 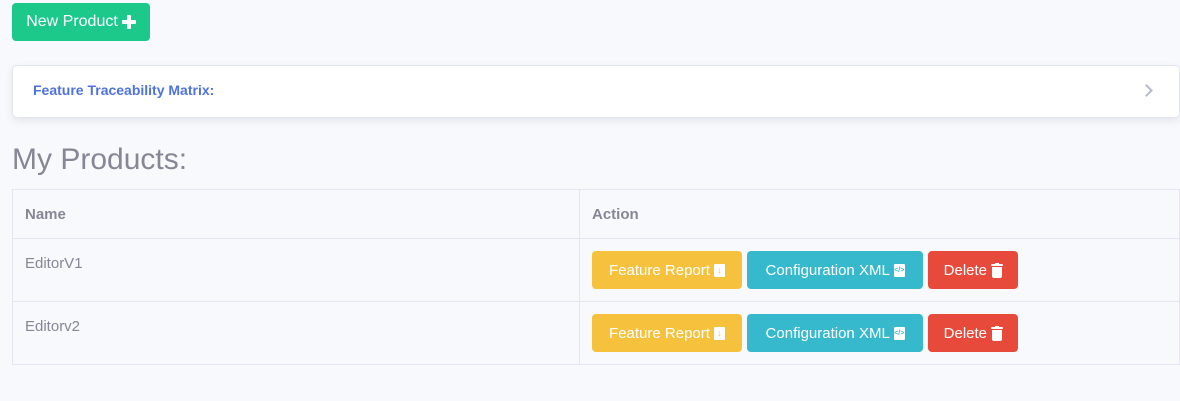 What do you see at coordinates (296, 333) in the screenshot?
I see `product-name: Editorv2` at bounding box center [296, 333].